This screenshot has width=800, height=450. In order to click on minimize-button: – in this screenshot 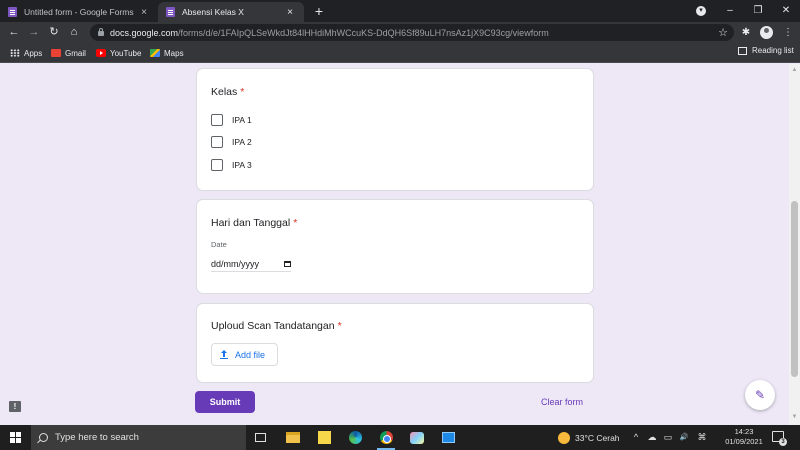, I will do `click(730, 11)`.